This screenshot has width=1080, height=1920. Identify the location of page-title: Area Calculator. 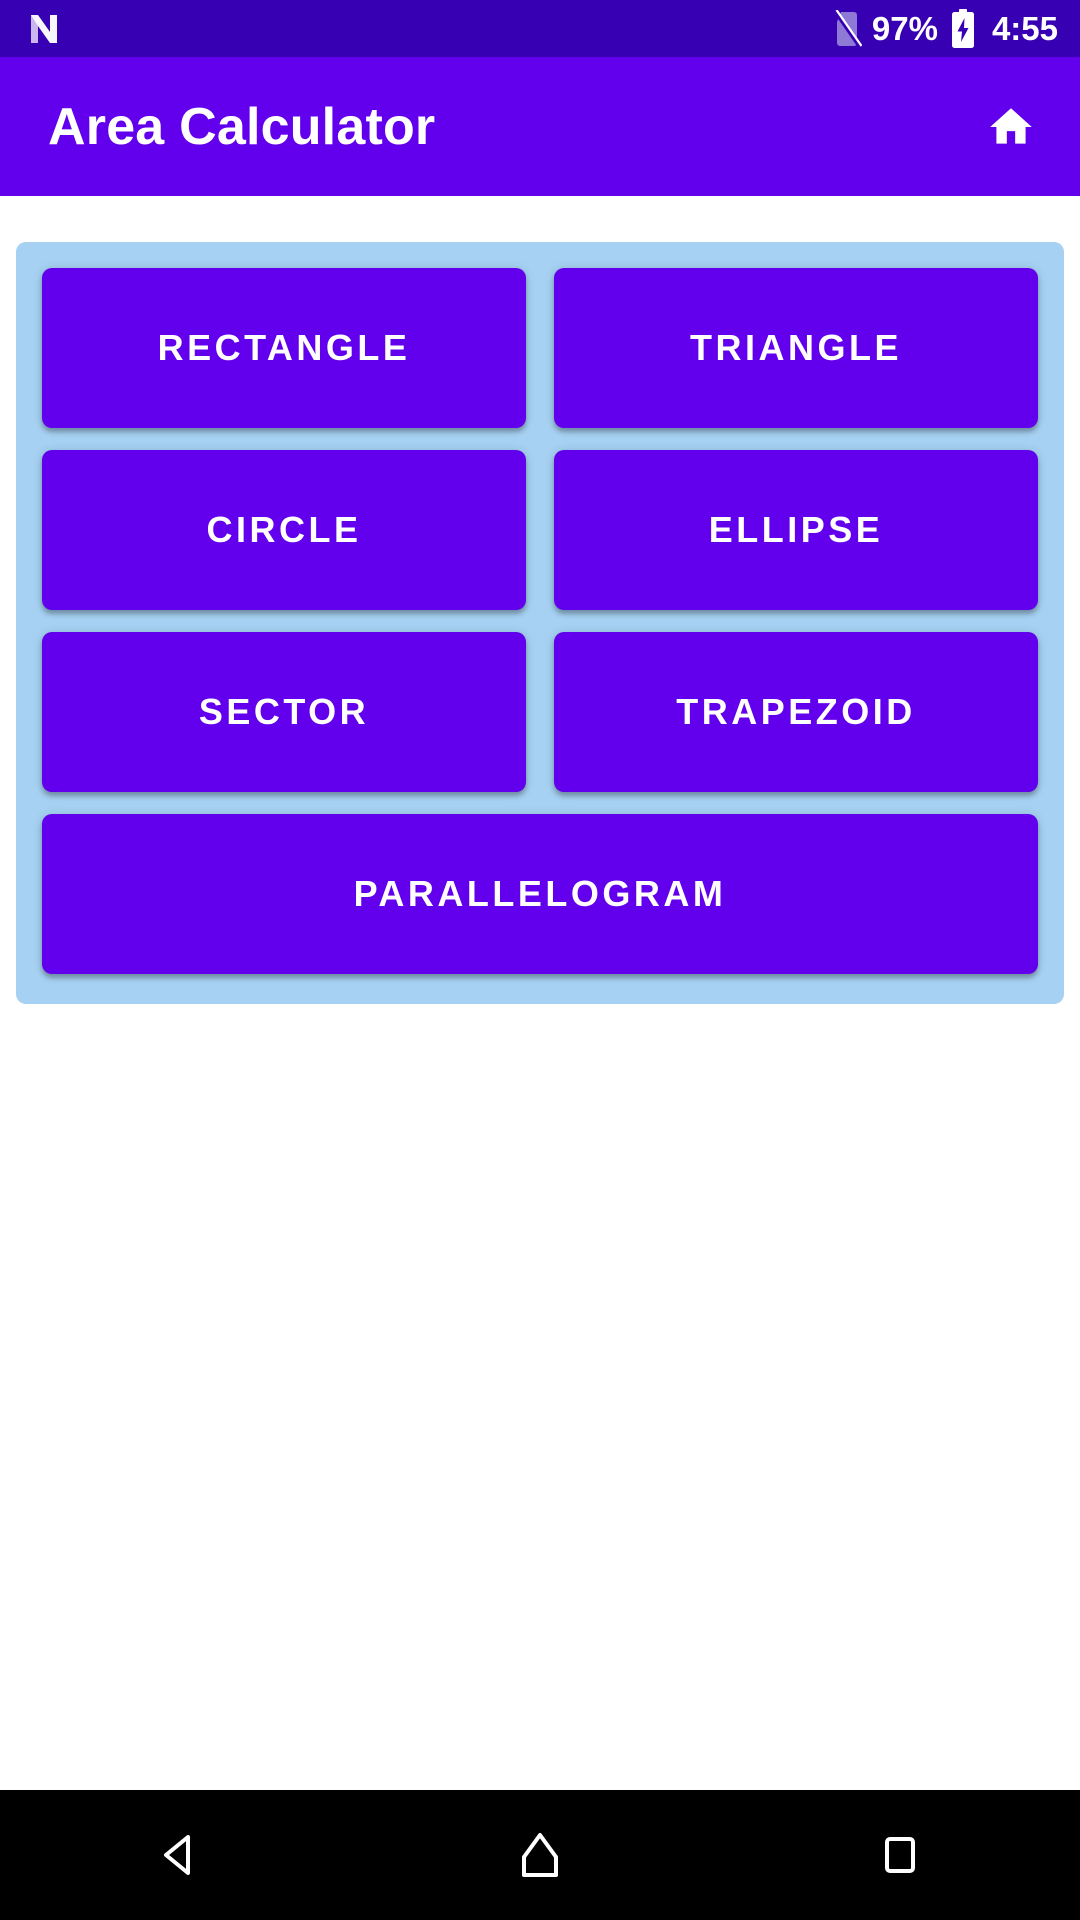
(242, 126).